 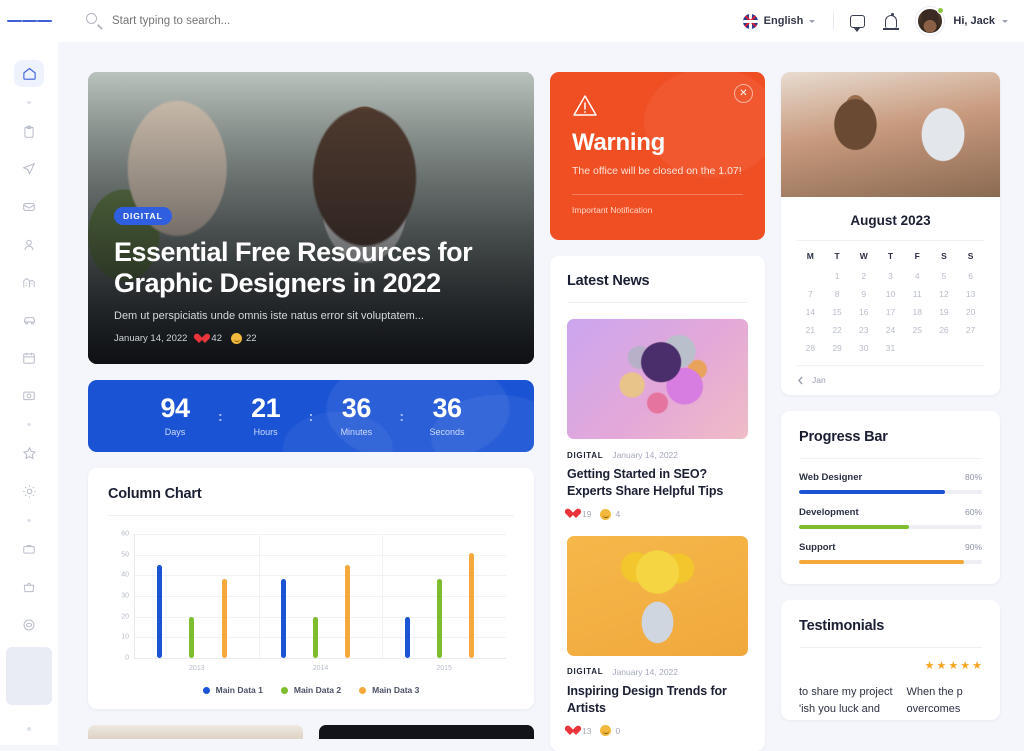 I want to click on chart-legend-item: Main Data 2, so click(x=310, y=690).